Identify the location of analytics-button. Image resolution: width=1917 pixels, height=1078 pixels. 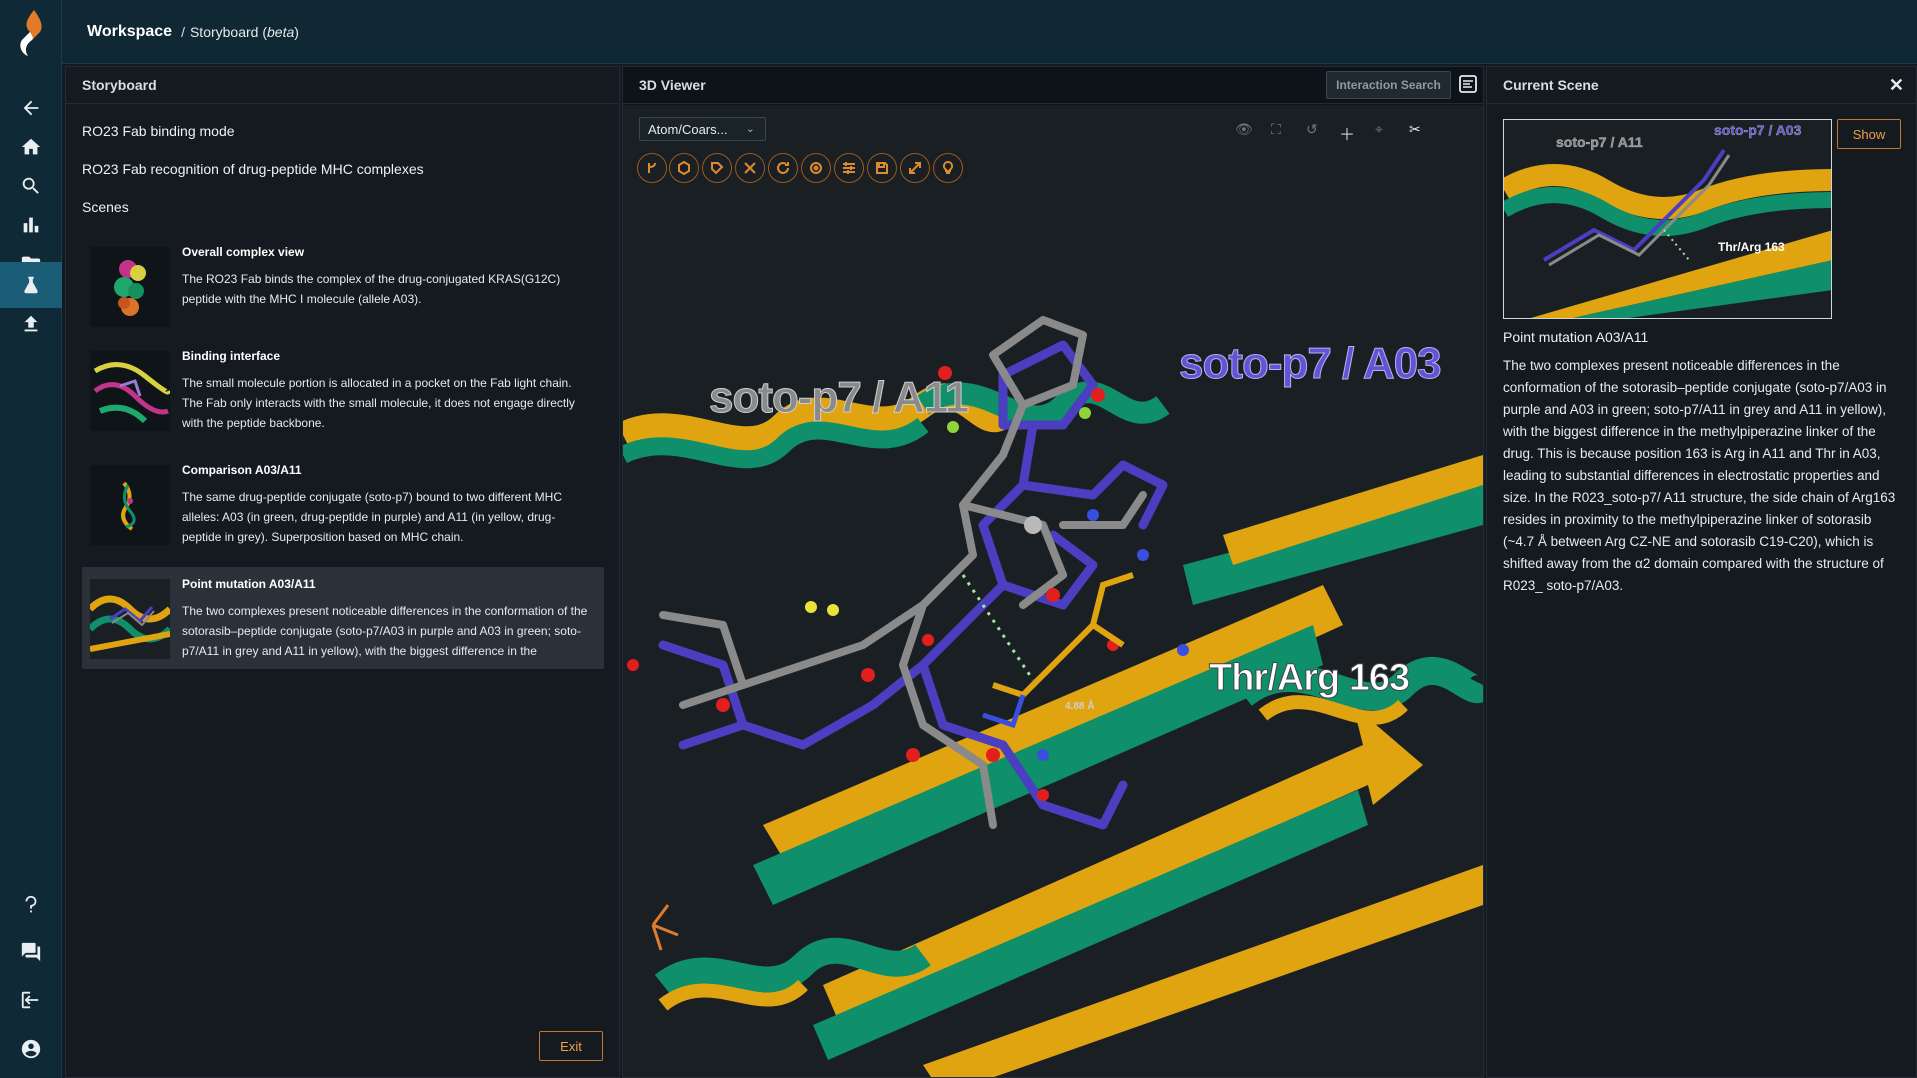
(31, 225).